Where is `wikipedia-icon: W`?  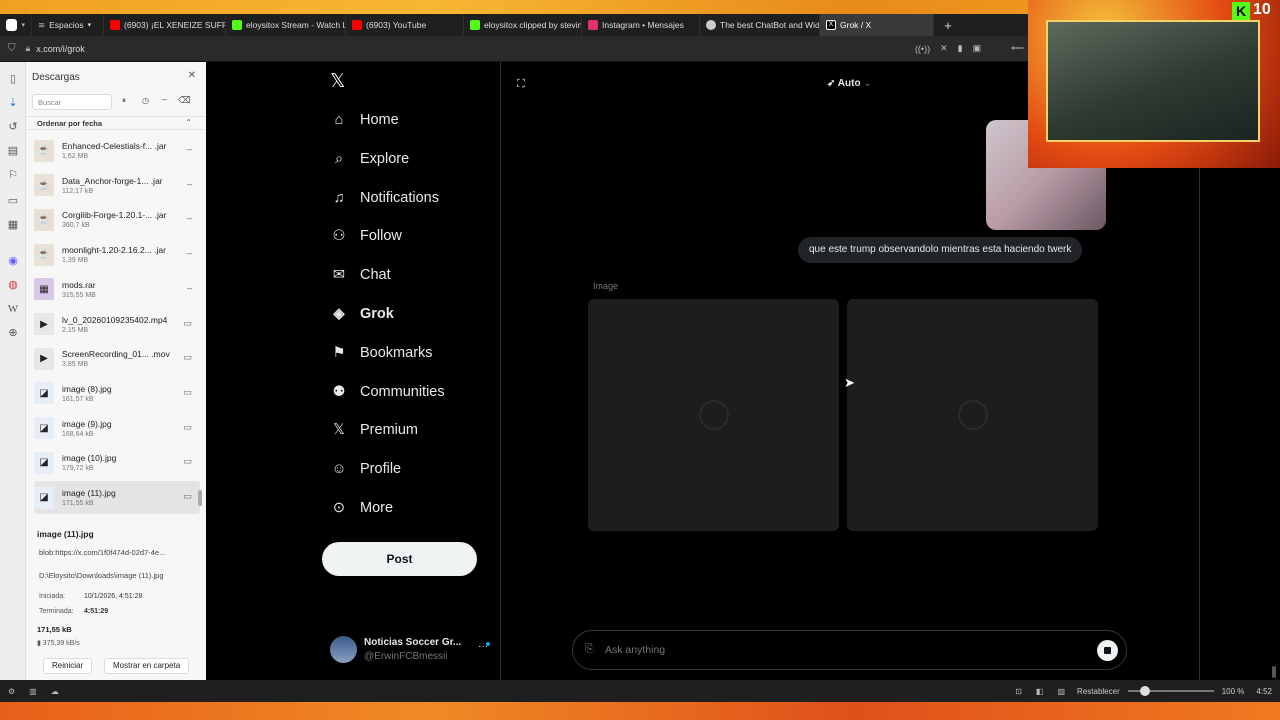
wikipedia-icon: W is located at coordinates (13, 309).